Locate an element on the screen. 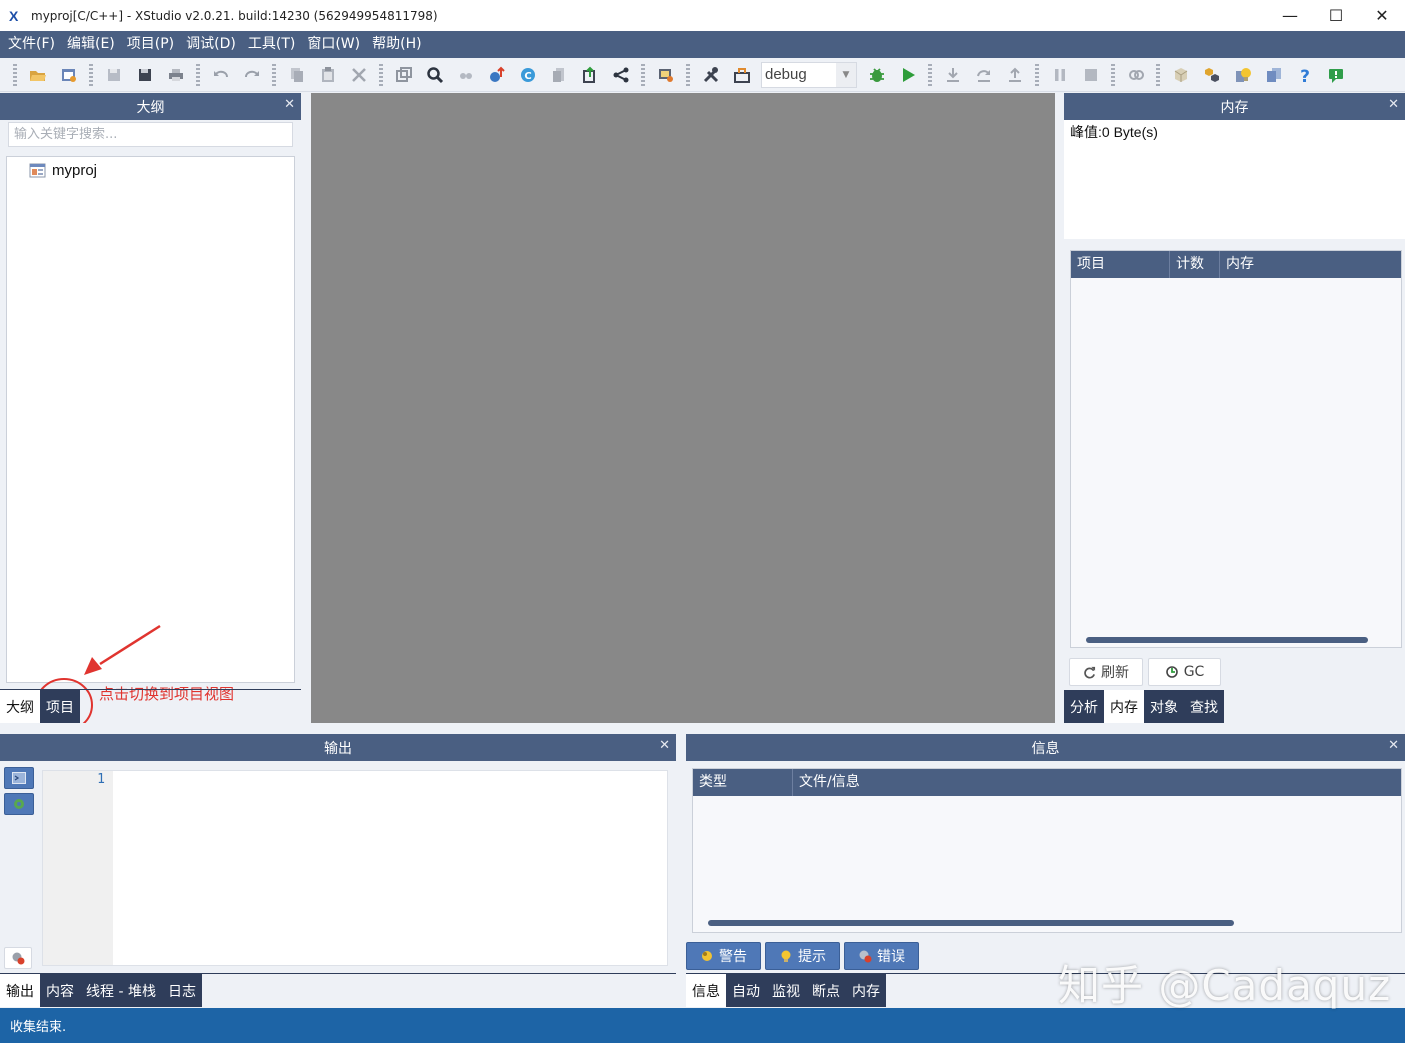 The width and height of the screenshot is (1405, 1043). class-view-button: C is located at coordinates (527, 75).